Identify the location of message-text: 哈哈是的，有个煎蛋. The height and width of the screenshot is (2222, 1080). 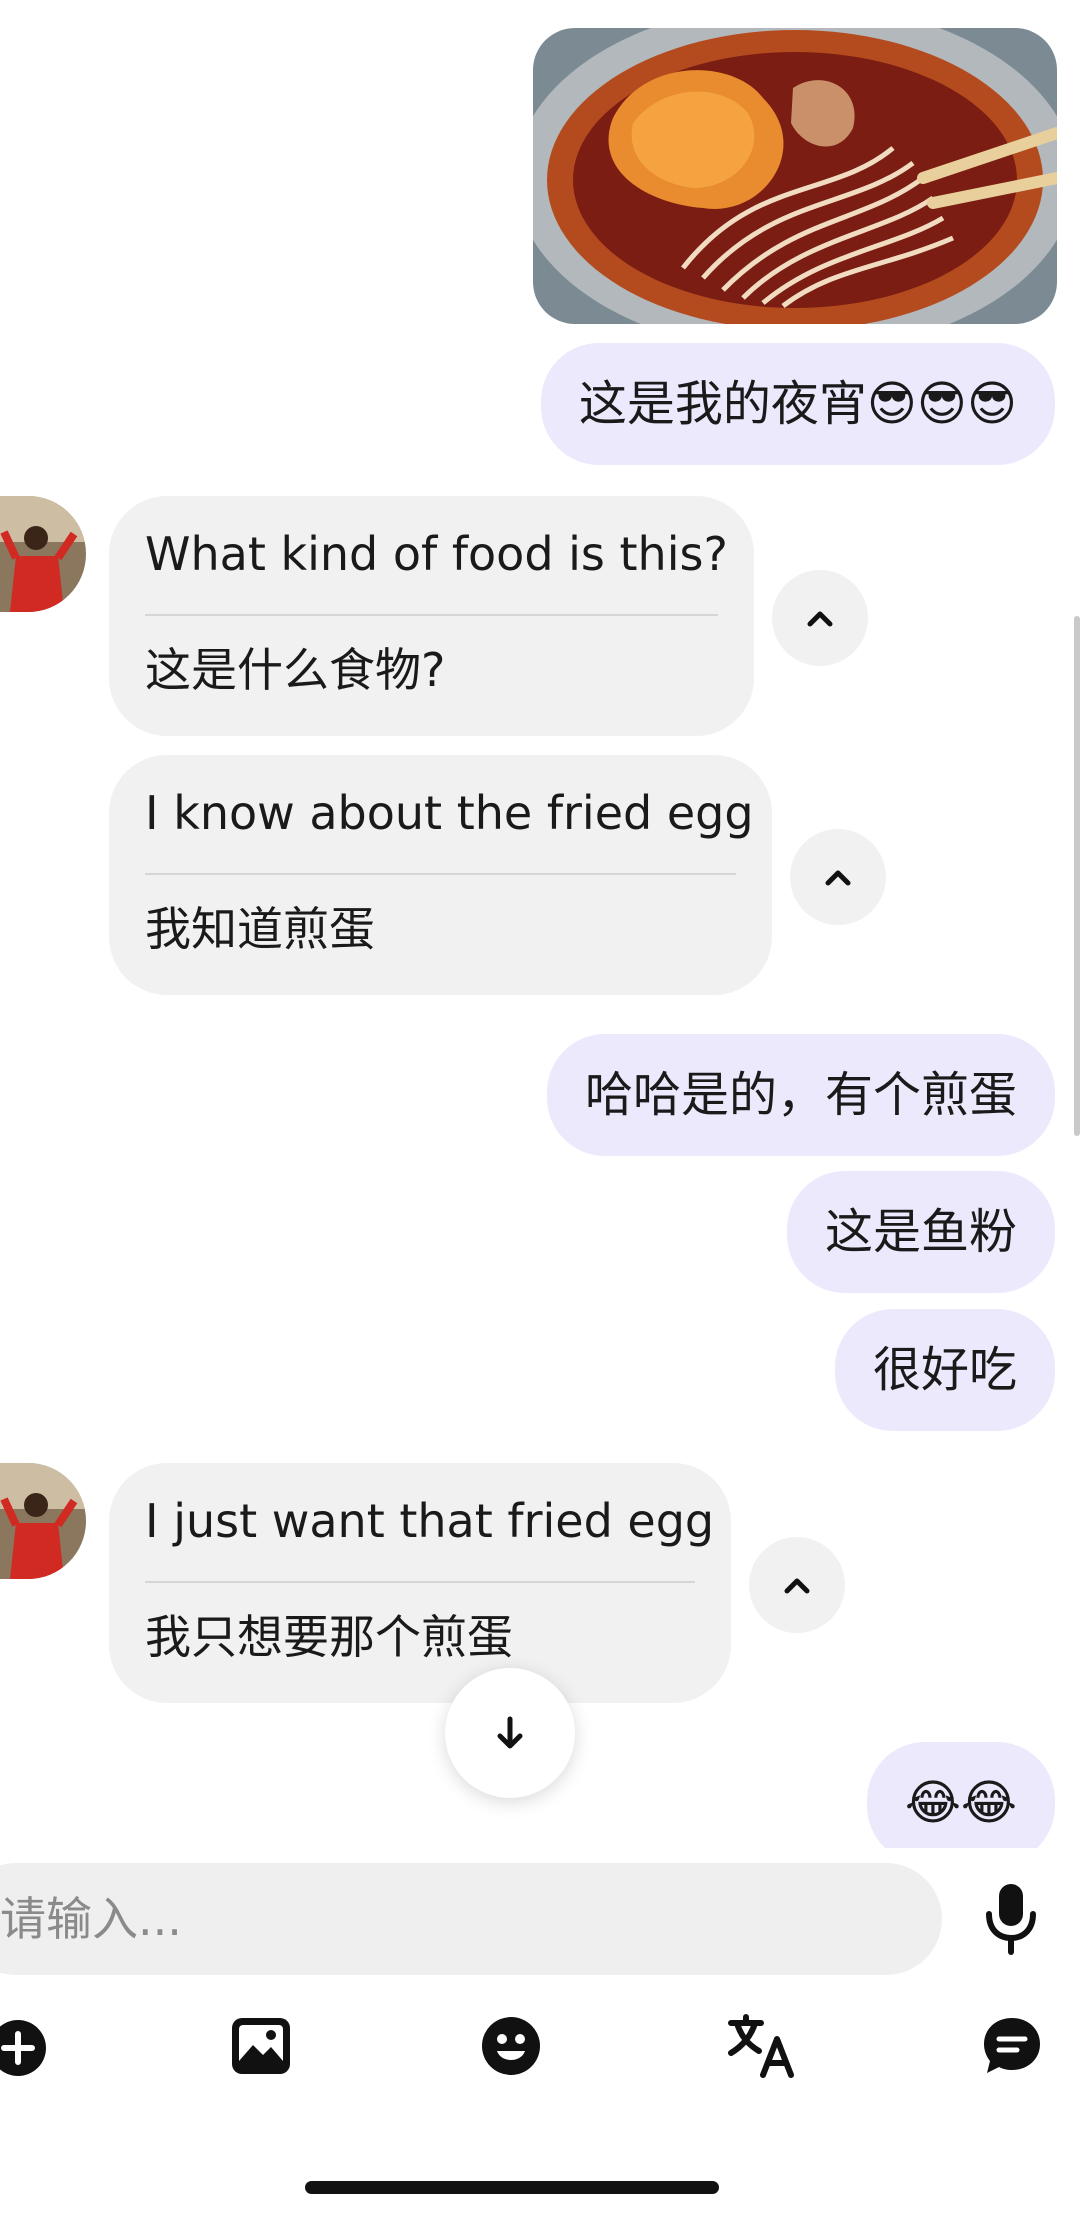
(800, 1095).